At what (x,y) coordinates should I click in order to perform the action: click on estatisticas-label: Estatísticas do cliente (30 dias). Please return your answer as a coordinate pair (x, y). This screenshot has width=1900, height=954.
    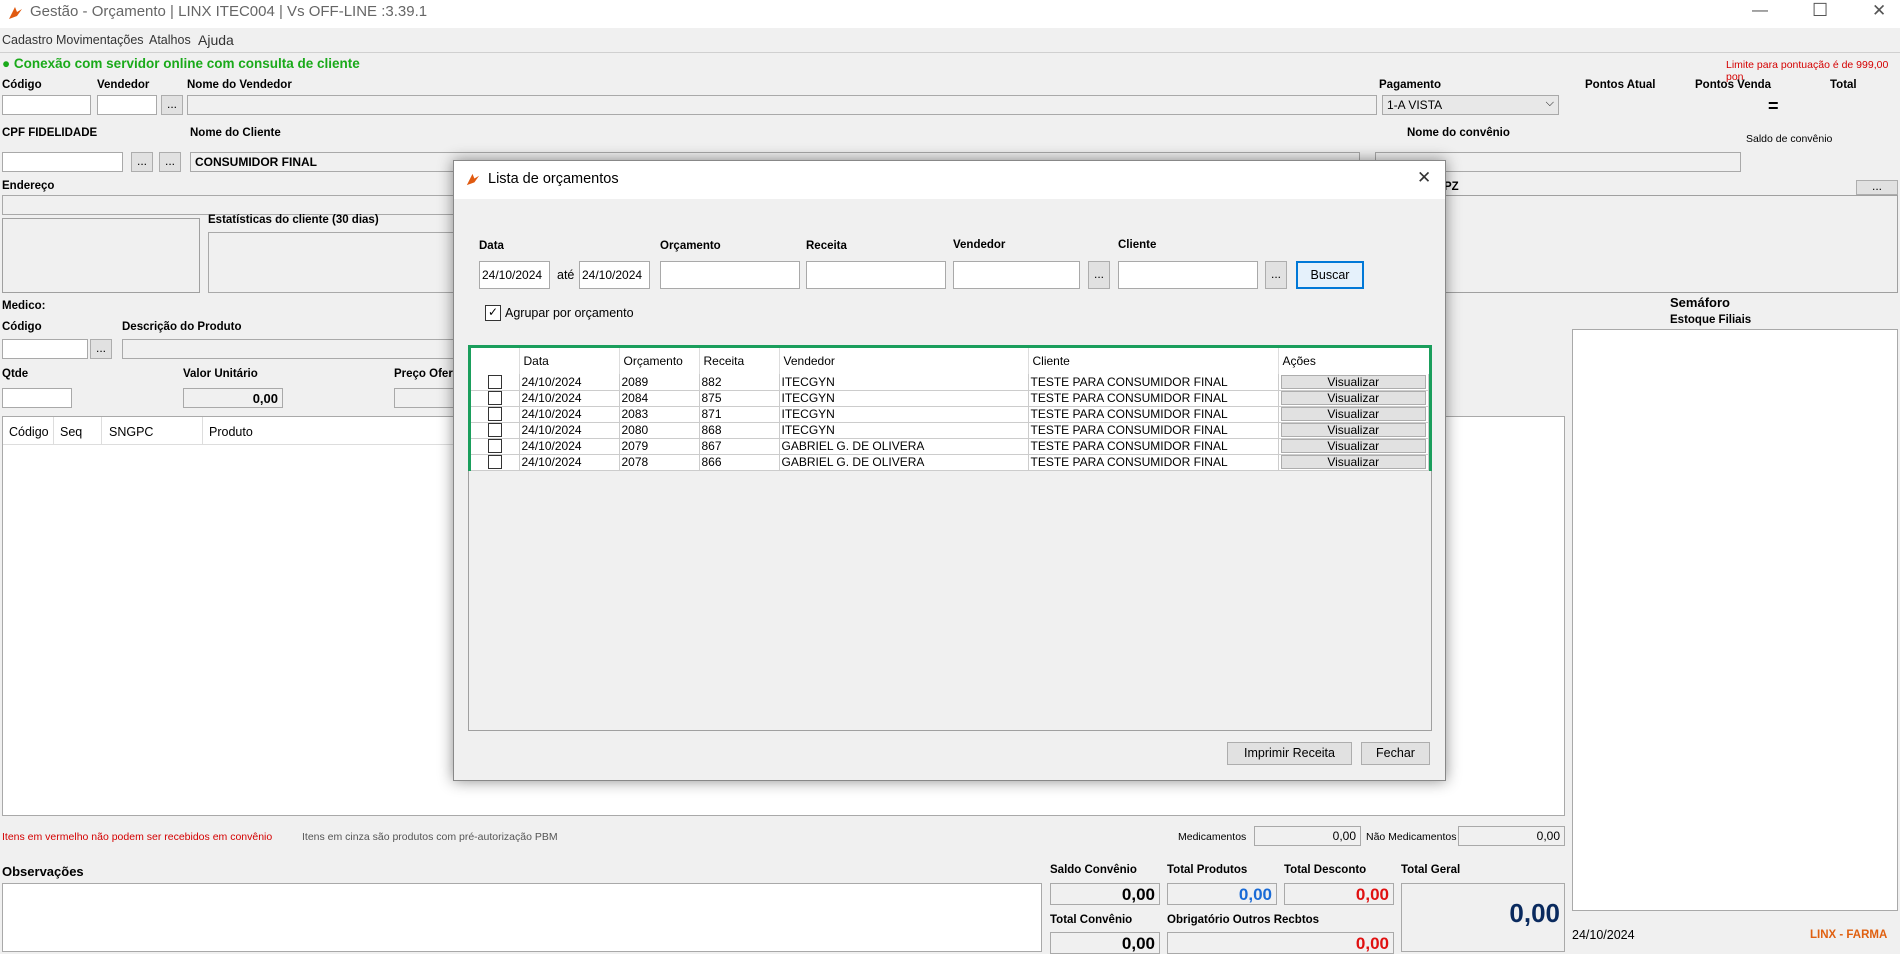
    Looking at the image, I should click on (293, 220).